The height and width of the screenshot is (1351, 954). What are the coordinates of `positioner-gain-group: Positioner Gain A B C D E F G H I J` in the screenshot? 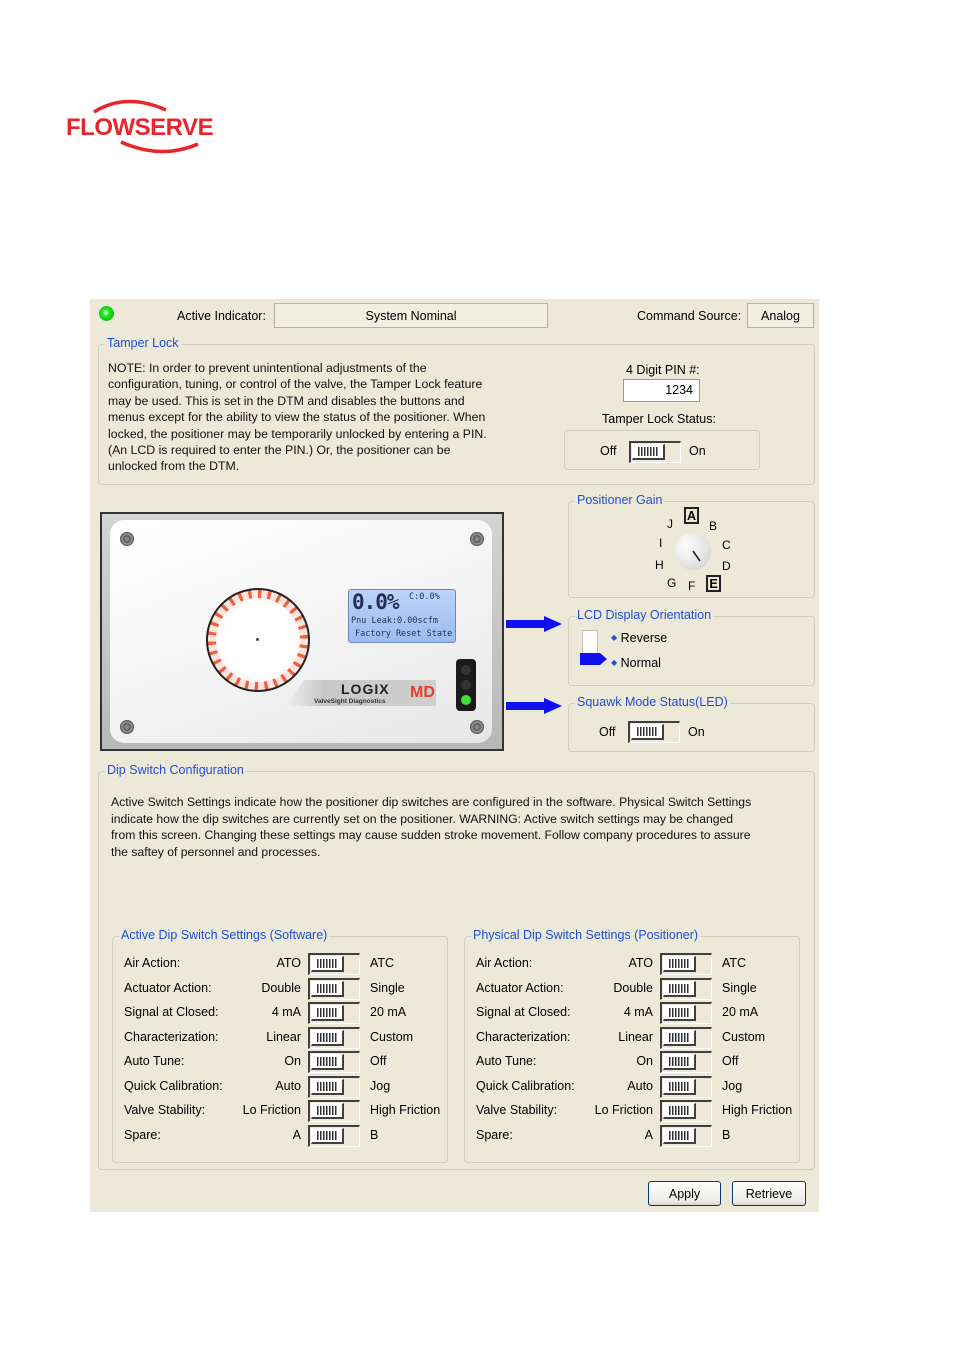 It's located at (691, 545).